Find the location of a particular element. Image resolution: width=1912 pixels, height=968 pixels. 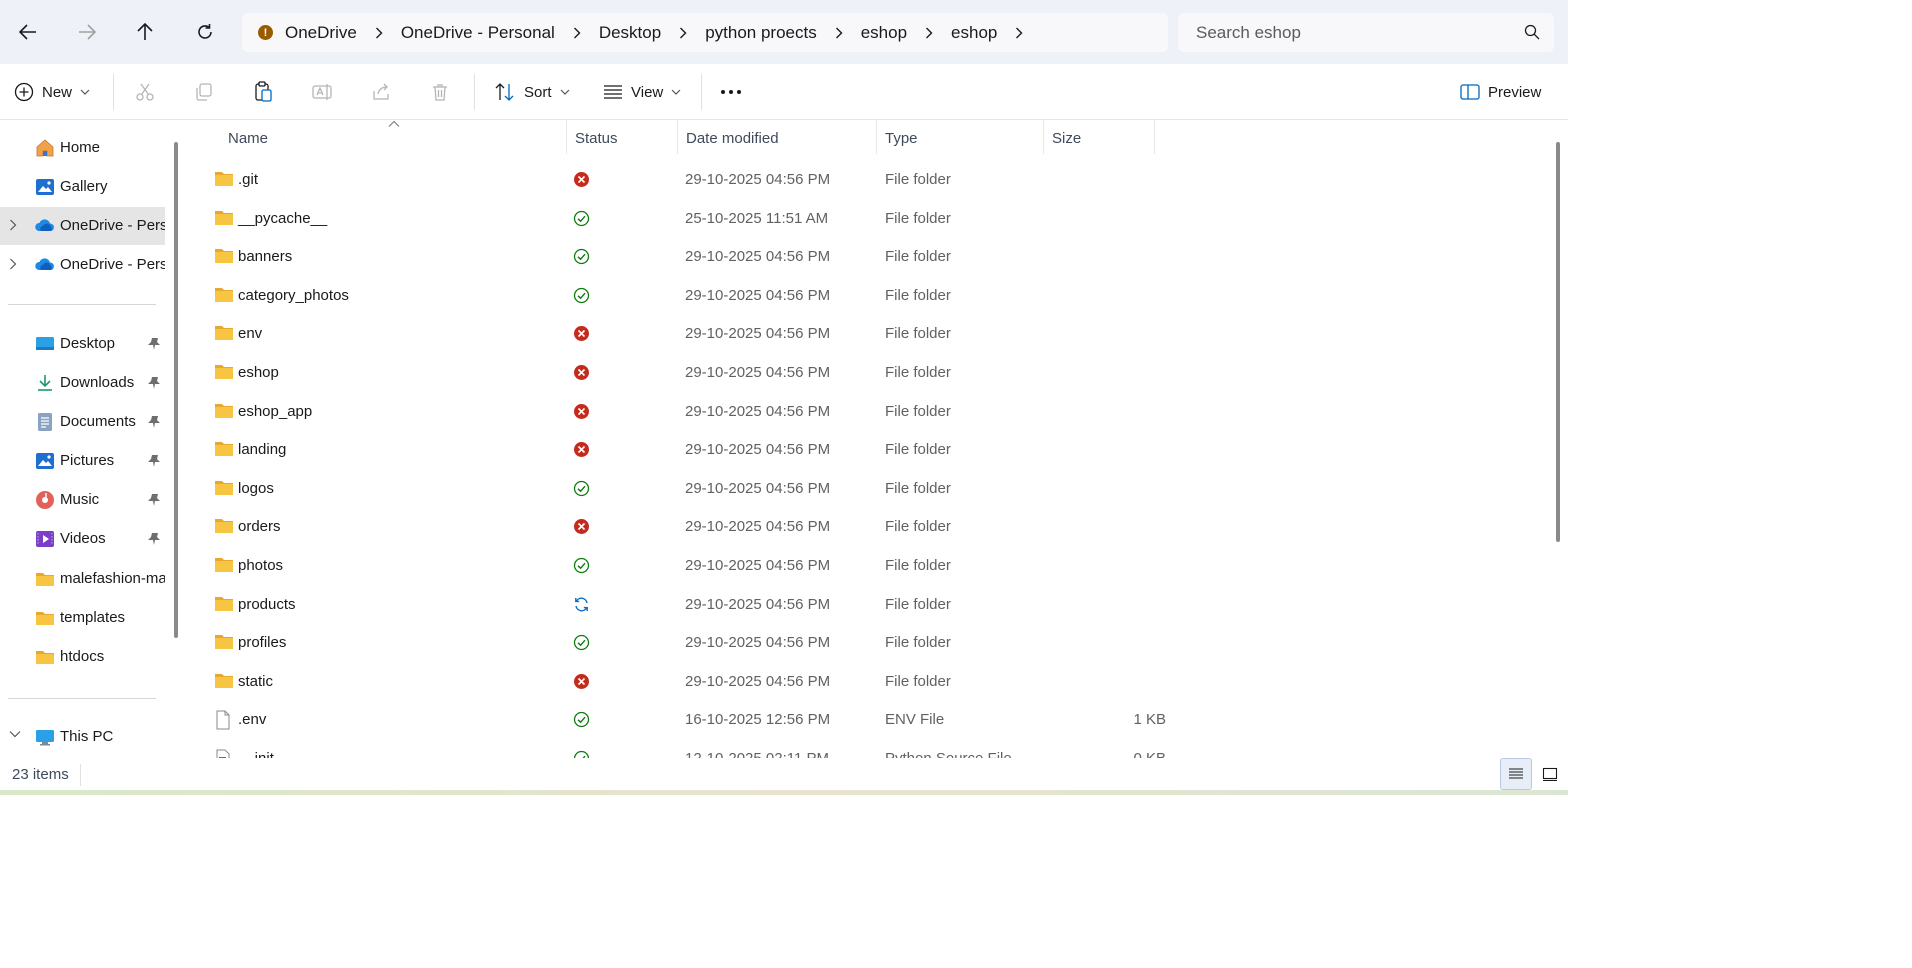

sidebar-item-pictures: Pictures is located at coordinates (82, 461).